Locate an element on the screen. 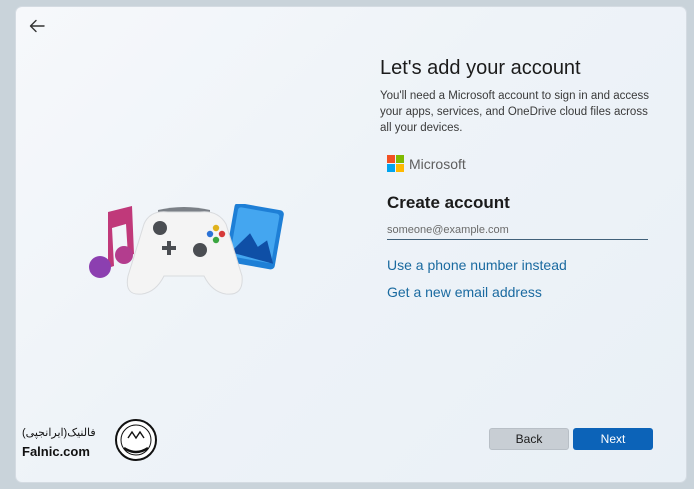 The image size is (694, 489). next-button: Next is located at coordinates (613, 439).